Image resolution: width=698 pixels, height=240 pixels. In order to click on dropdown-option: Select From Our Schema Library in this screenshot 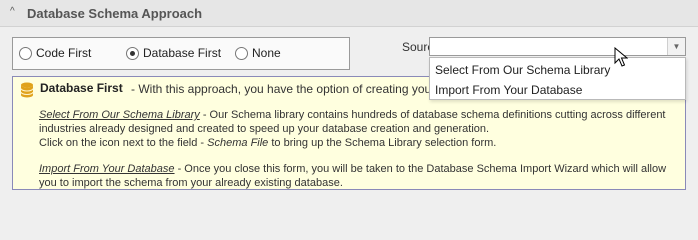, I will do `click(522, 70)`.